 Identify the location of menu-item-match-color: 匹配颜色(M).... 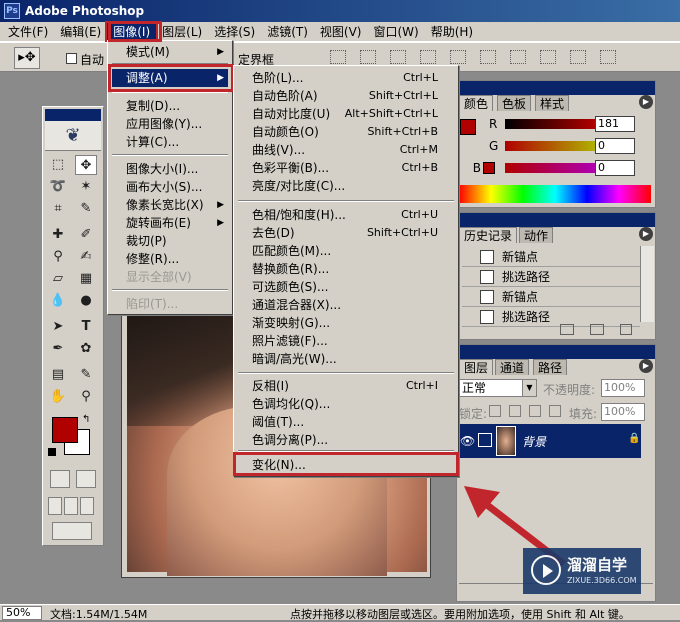
(346, 251).